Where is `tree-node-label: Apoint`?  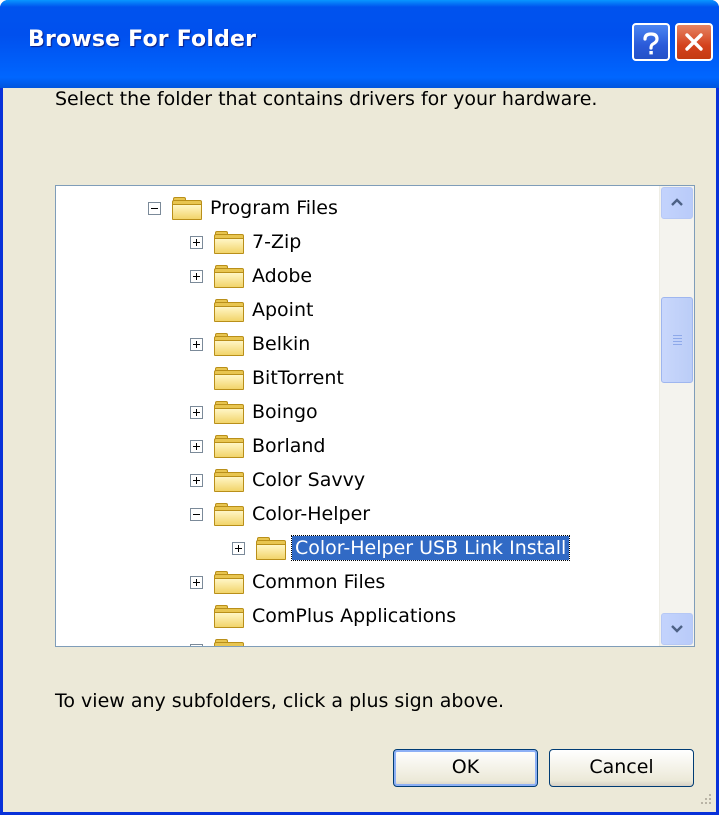 tree-node-label: Apoint is located at coordinates (282, 310).